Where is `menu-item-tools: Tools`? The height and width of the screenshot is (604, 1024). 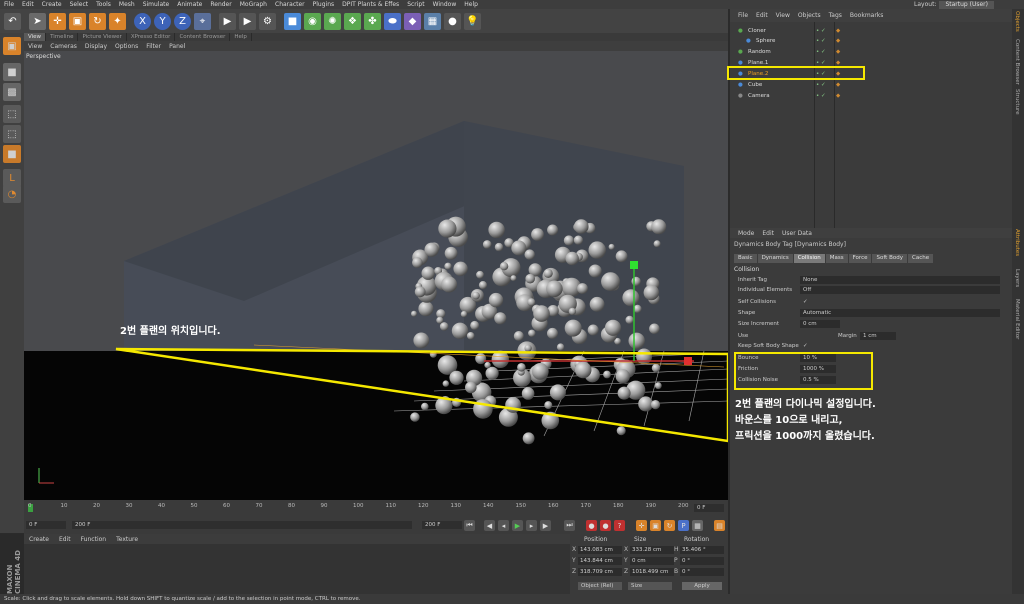
menu-item-tools: Tools is located at coordinates (103, 4).